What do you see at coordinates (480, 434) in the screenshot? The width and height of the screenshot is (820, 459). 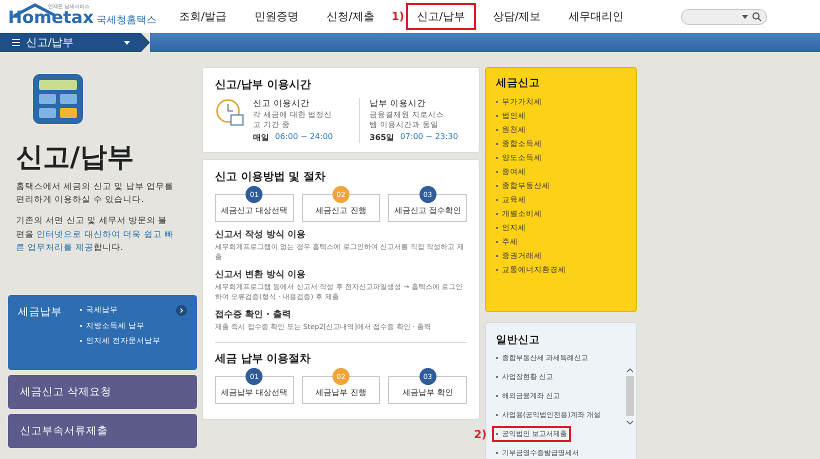 I see `annotation-marker: 2)` at bounding box center [480, 434].